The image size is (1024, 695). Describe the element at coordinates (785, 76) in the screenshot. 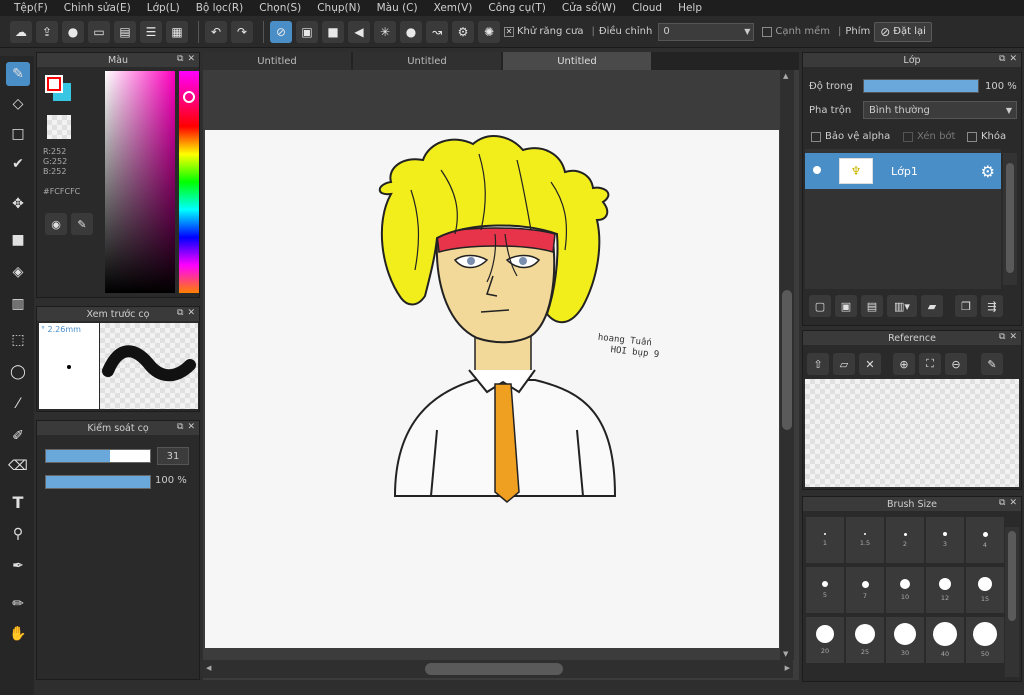

I see `scroll-up-icon: ▲` at that location.